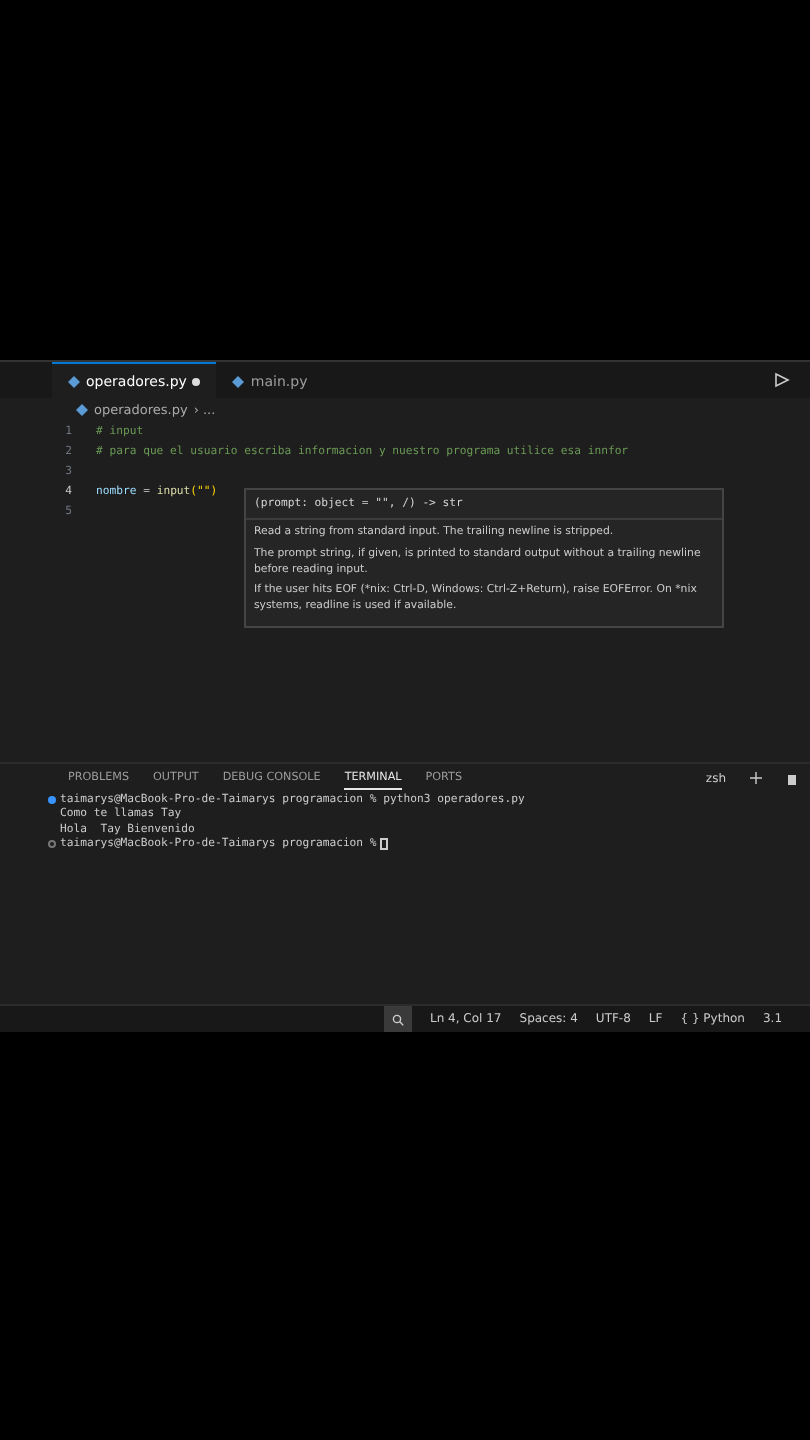 The image size is (810, 1440). I want to click on zoom-button, so click(398, 1019).